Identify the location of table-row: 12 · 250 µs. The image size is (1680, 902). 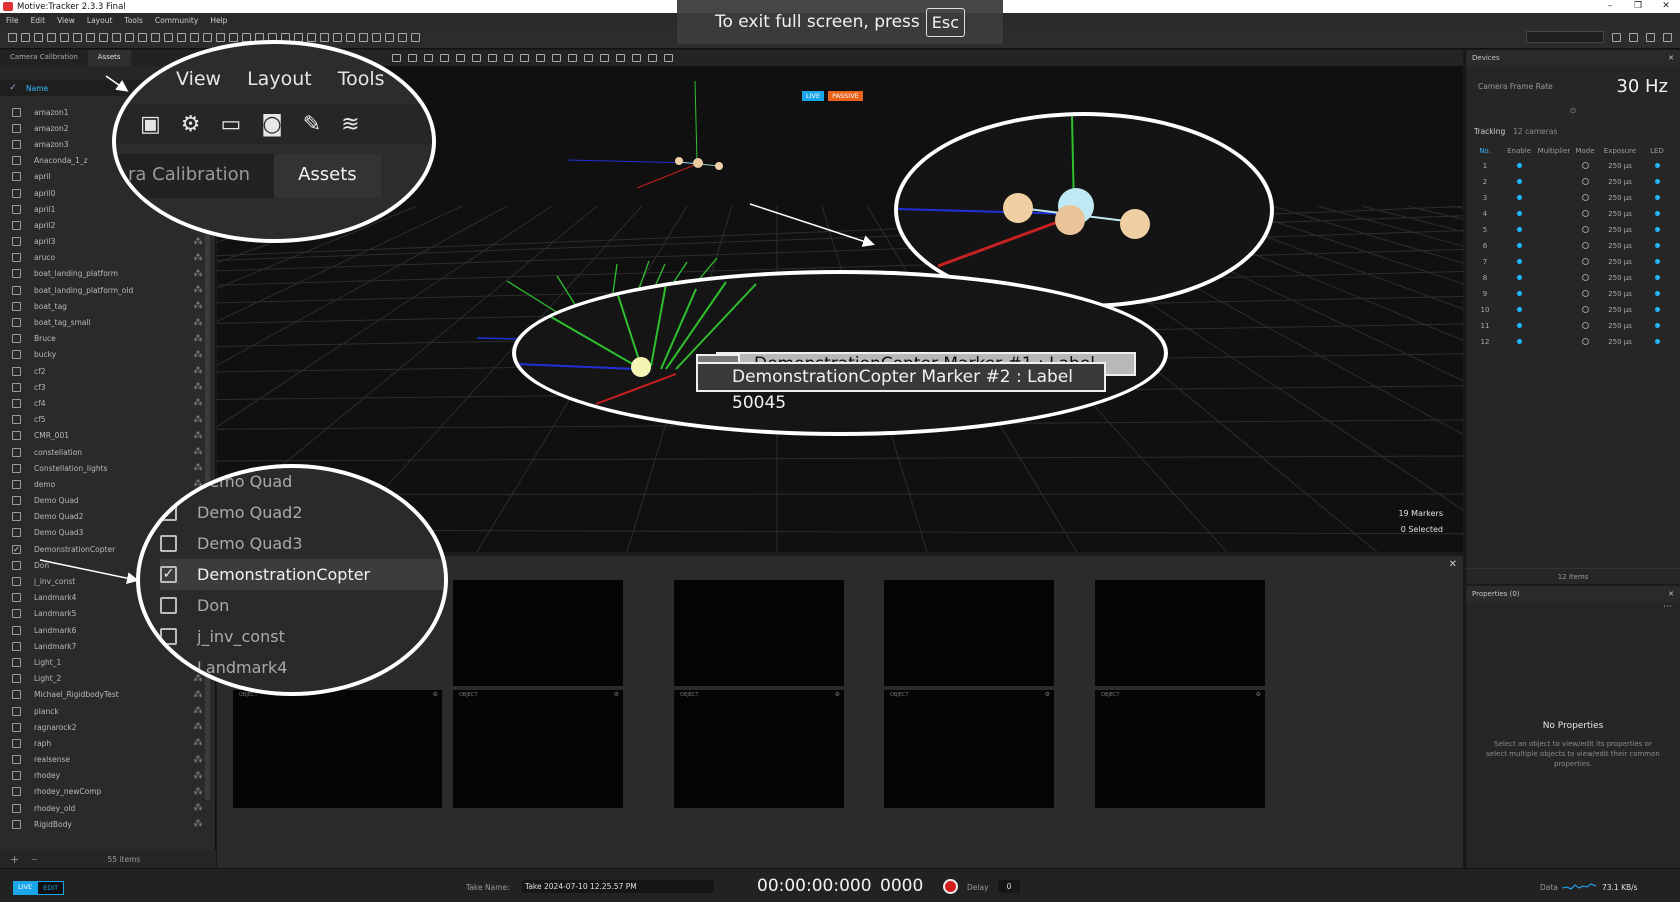
(1573, 342).